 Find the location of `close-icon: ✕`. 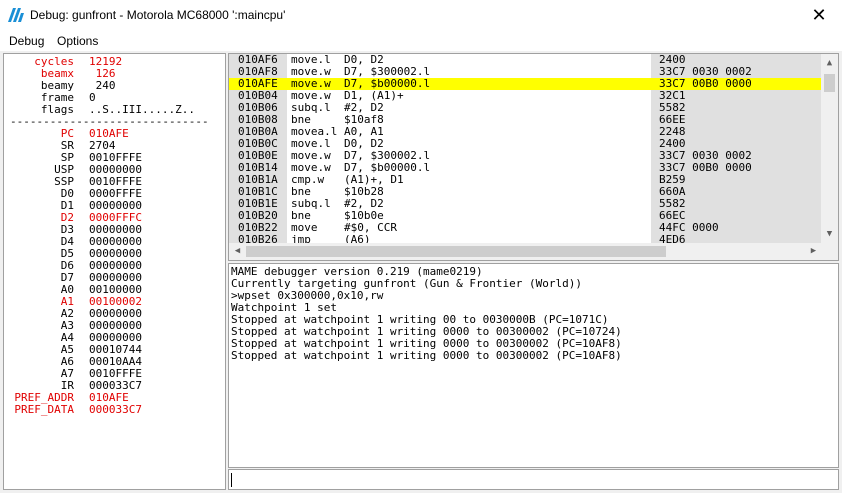

close-icon: ✕ is located at coordinates (819, 15).